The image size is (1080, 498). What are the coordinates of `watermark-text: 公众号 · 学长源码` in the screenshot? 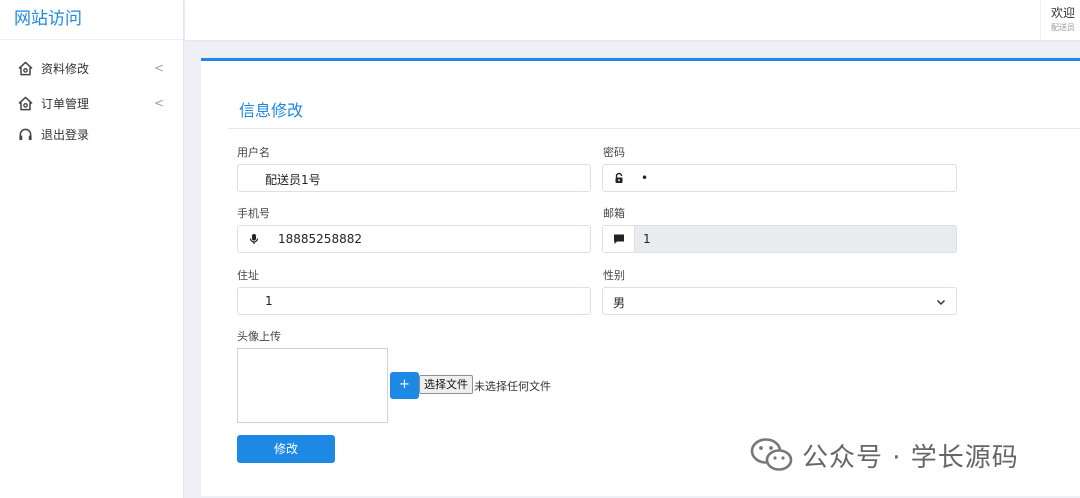 It's located at (910, 457).